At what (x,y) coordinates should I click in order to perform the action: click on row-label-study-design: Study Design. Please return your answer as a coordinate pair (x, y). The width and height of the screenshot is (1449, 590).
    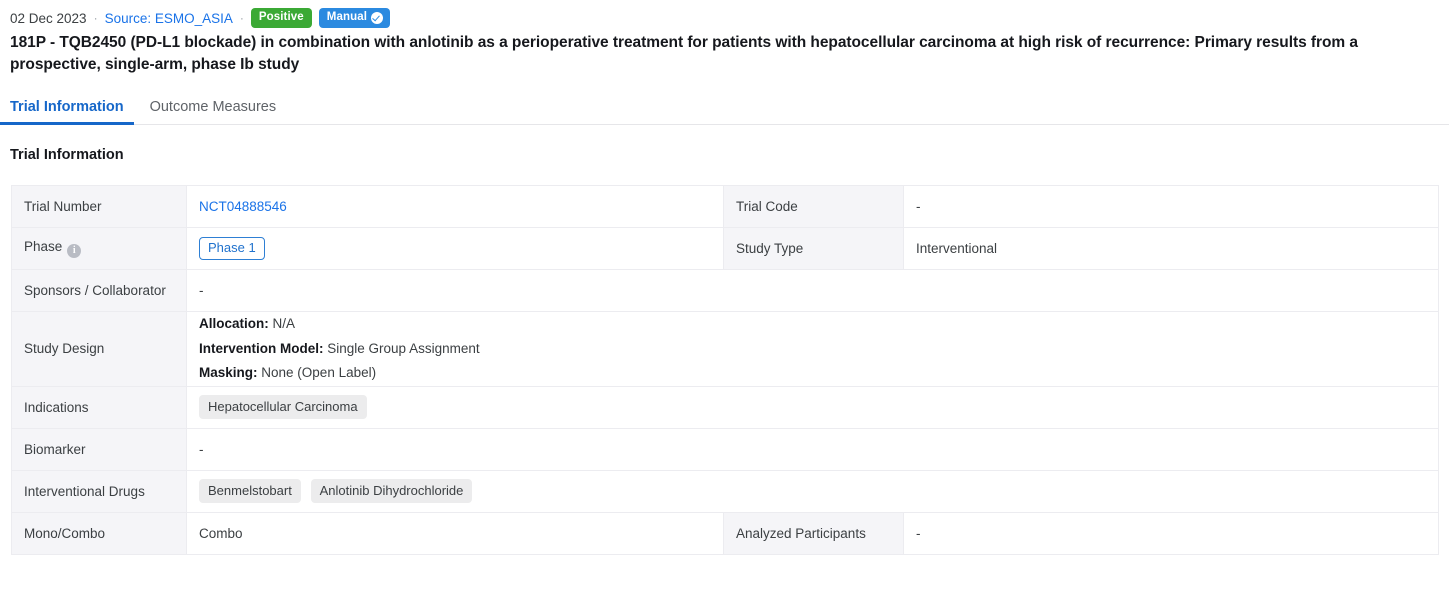
    Looking at the image, I should click on (99, 348).